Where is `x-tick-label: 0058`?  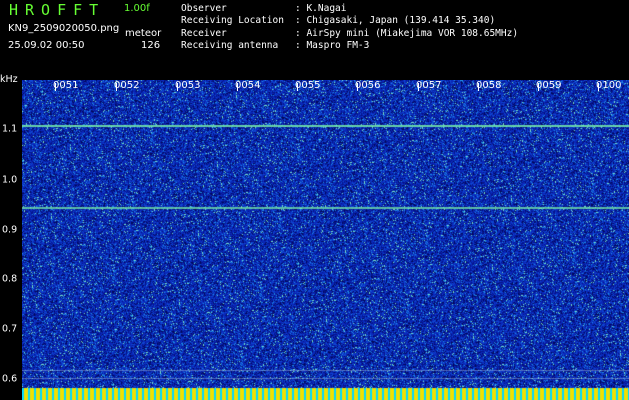
x-tick-label: 0058 is located at coordinates (489, 85).